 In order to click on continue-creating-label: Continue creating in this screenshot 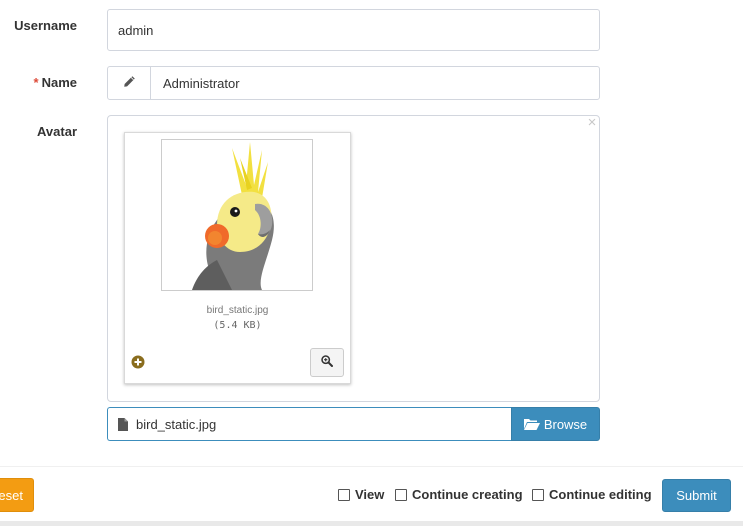, I will do `click(467, 494)`.